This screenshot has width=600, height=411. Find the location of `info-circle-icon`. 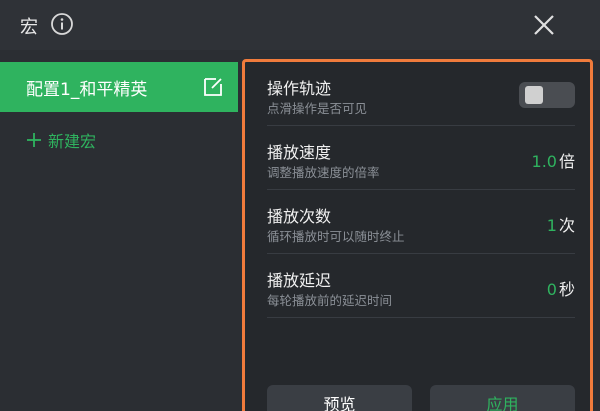

info-circle-icon is located at coordinates (62, 24).